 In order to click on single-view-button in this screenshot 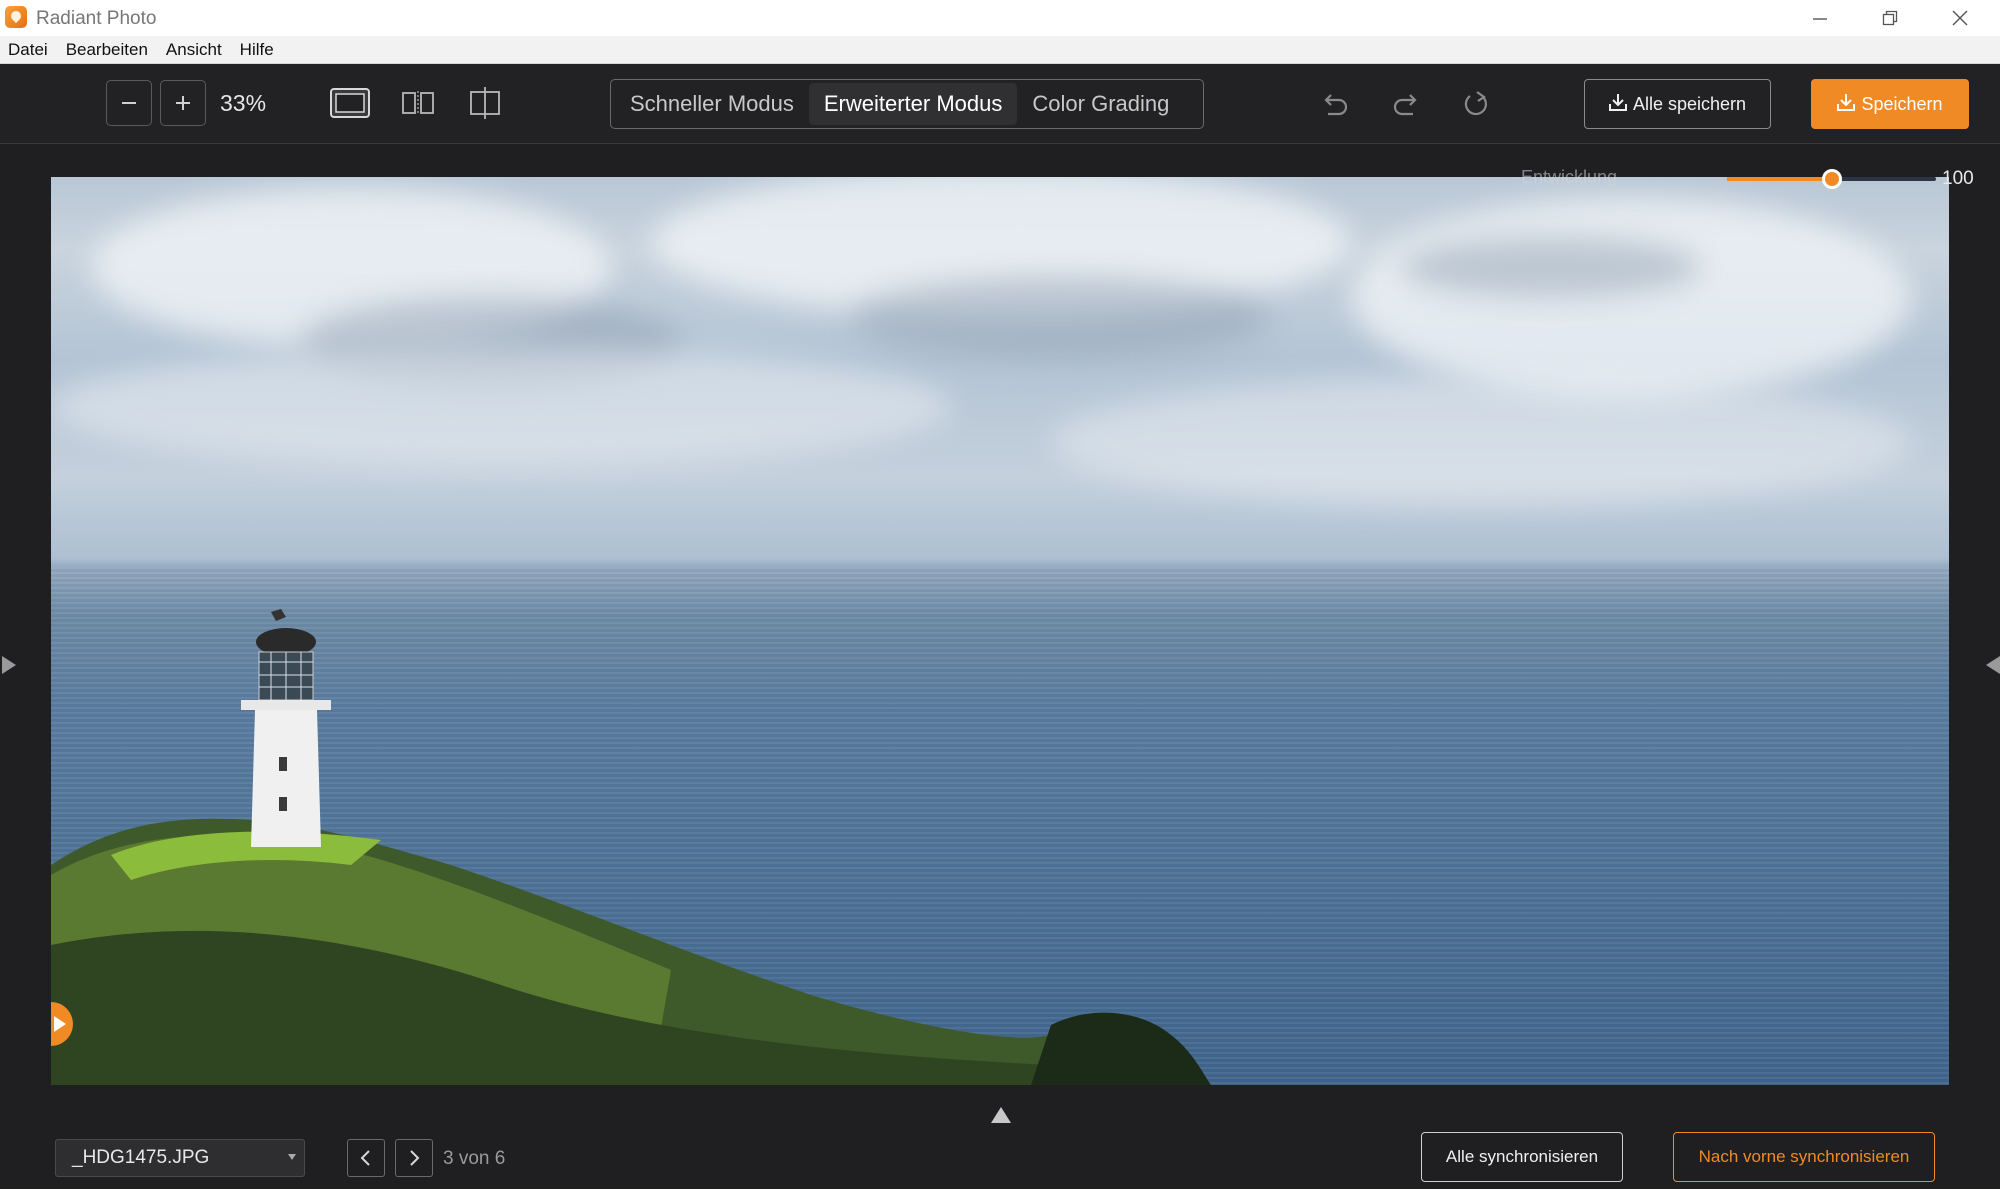, I will do `click(350, 103)`.